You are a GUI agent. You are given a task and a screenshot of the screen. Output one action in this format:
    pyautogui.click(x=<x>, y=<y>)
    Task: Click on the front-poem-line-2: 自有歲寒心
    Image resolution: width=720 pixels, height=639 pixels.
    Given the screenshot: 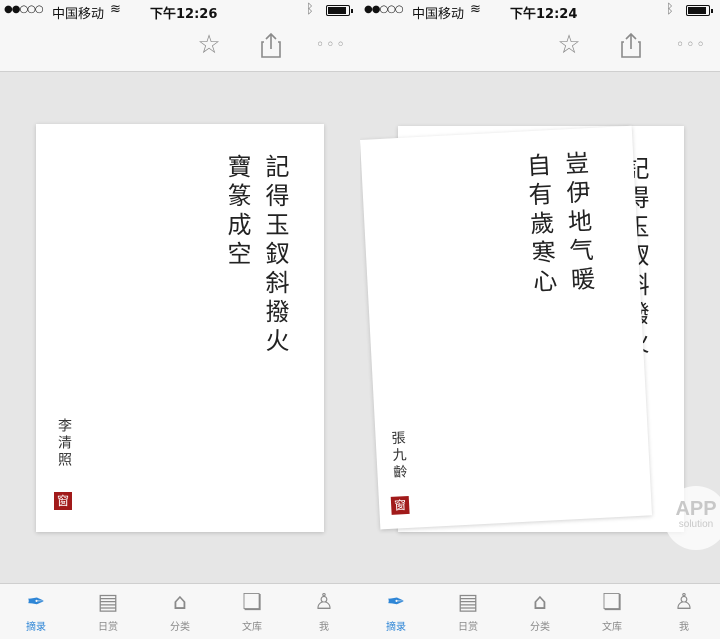 What is the action you would take?
    pyautogui.click(x=539, y=225)
    